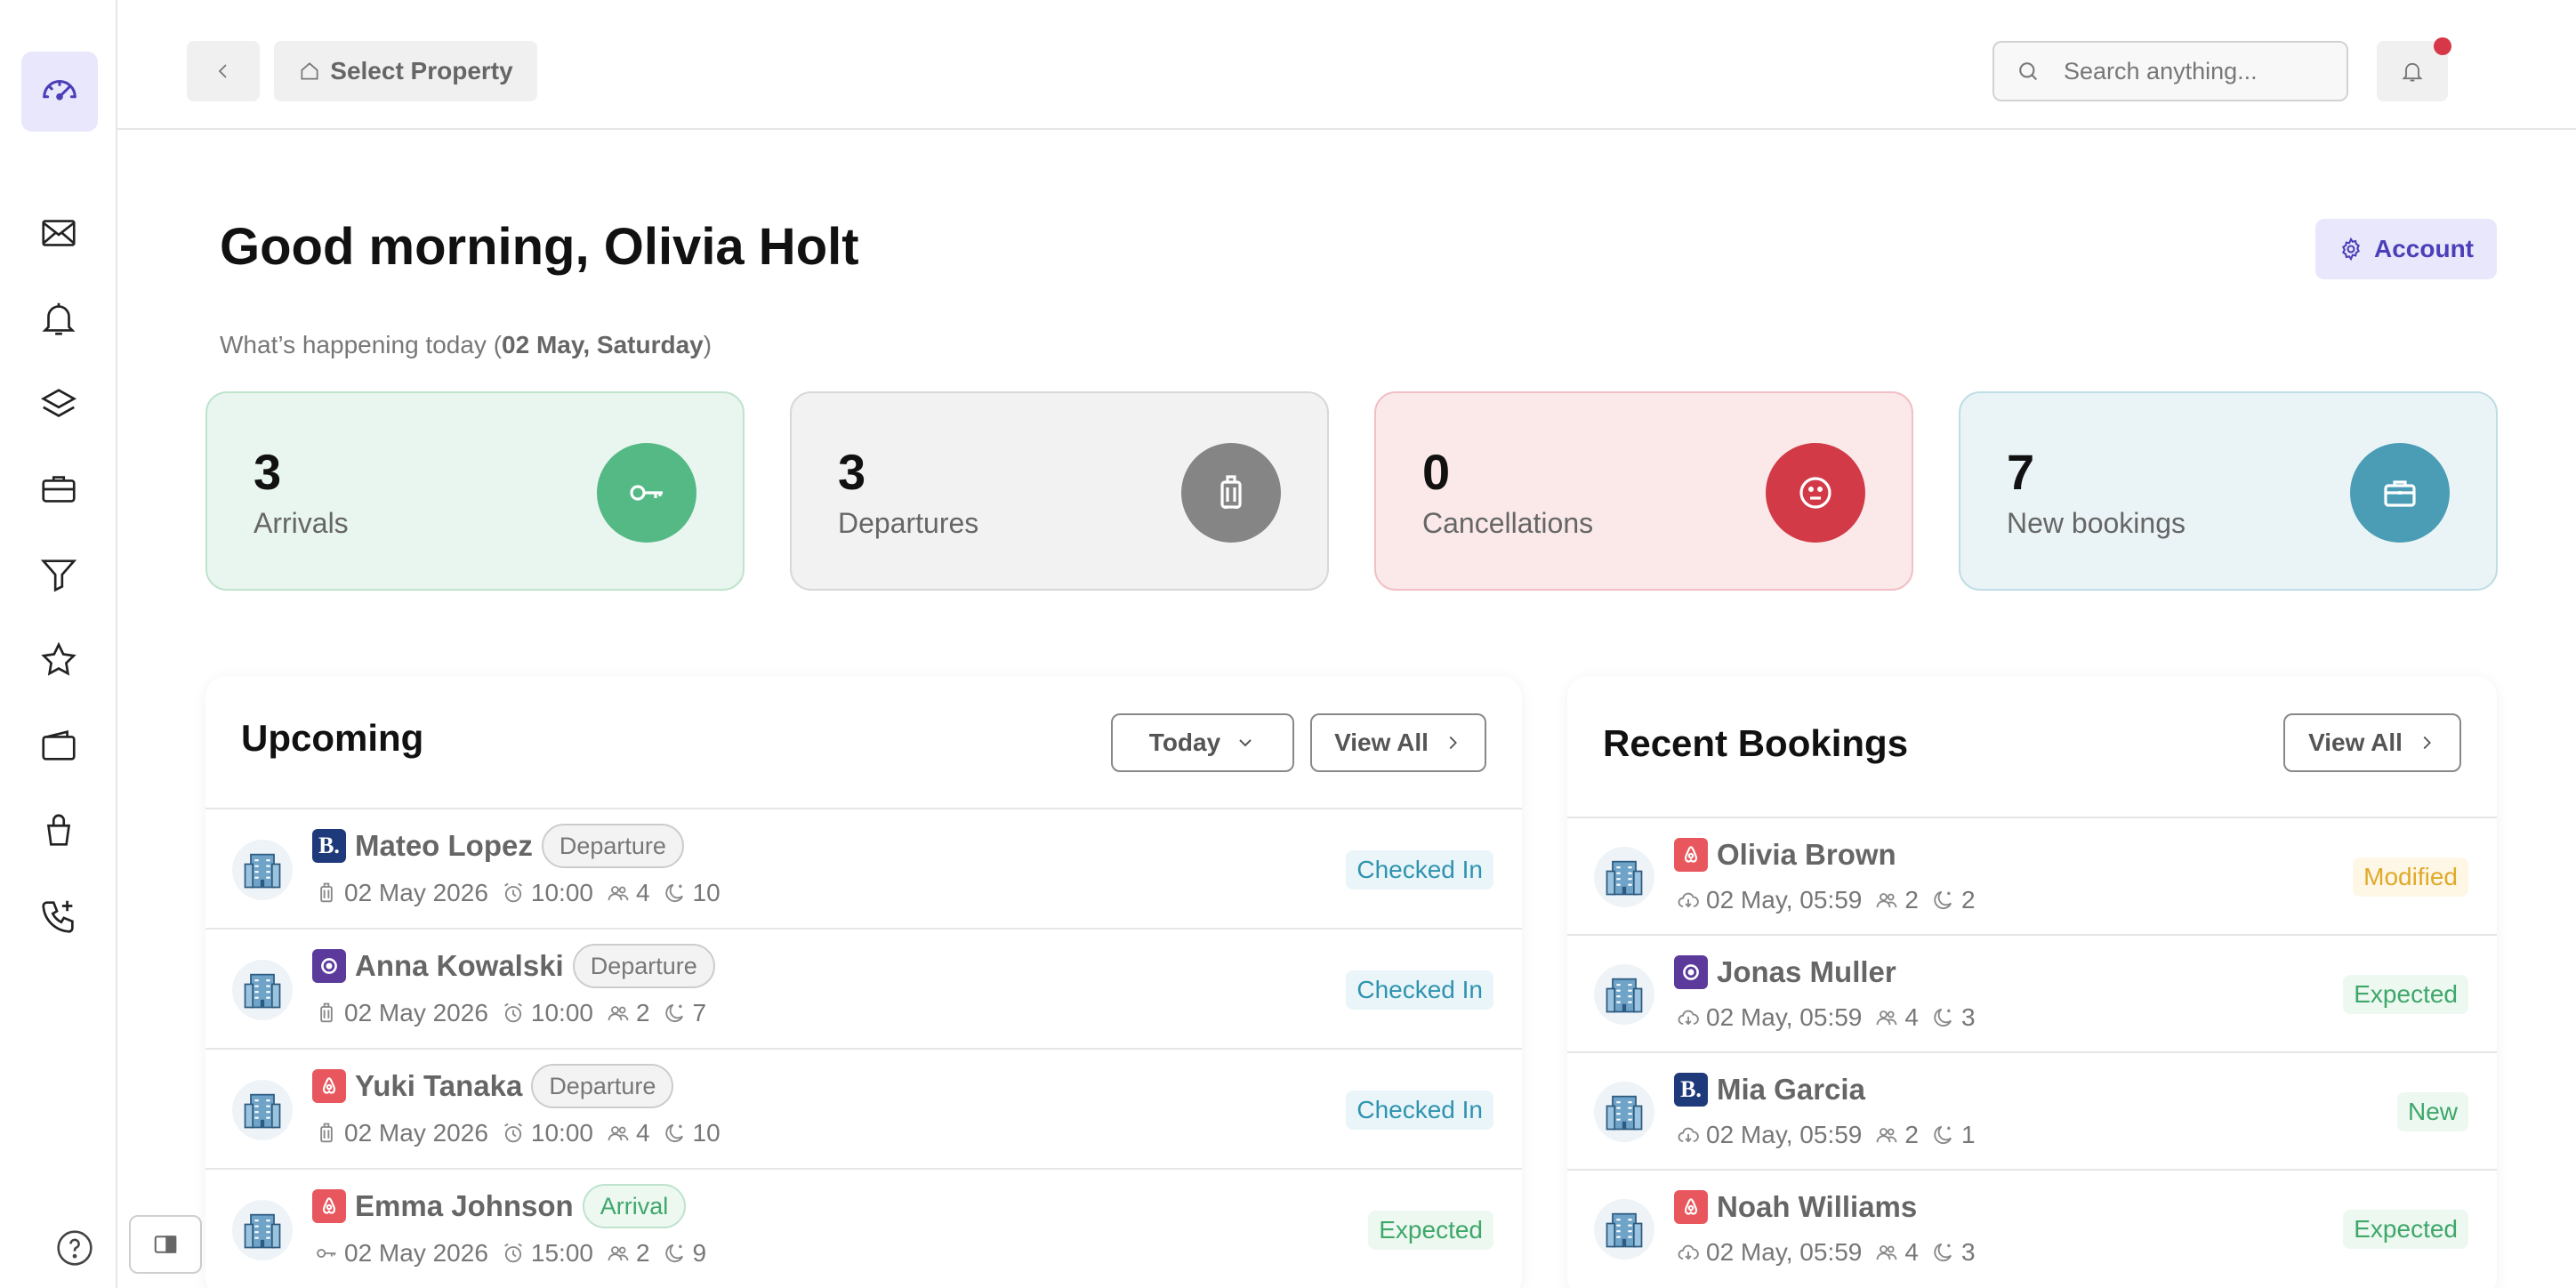  What do you see at coordinates (329, 846) in the screenshot?
I see `channel-badge: B.` at bounding box center [329, 846].